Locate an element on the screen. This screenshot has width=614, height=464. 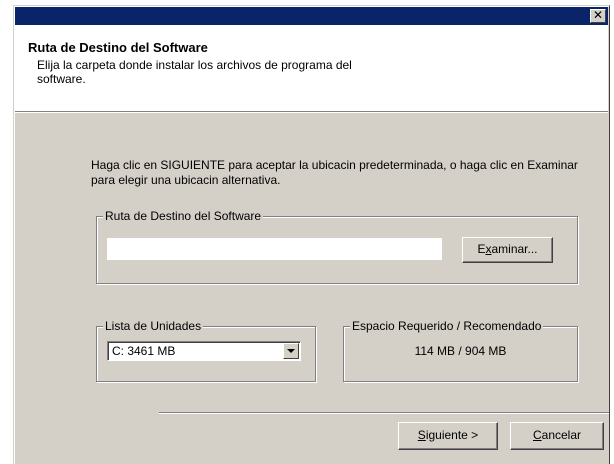
footer-separator is located at coordinates (384, 412).